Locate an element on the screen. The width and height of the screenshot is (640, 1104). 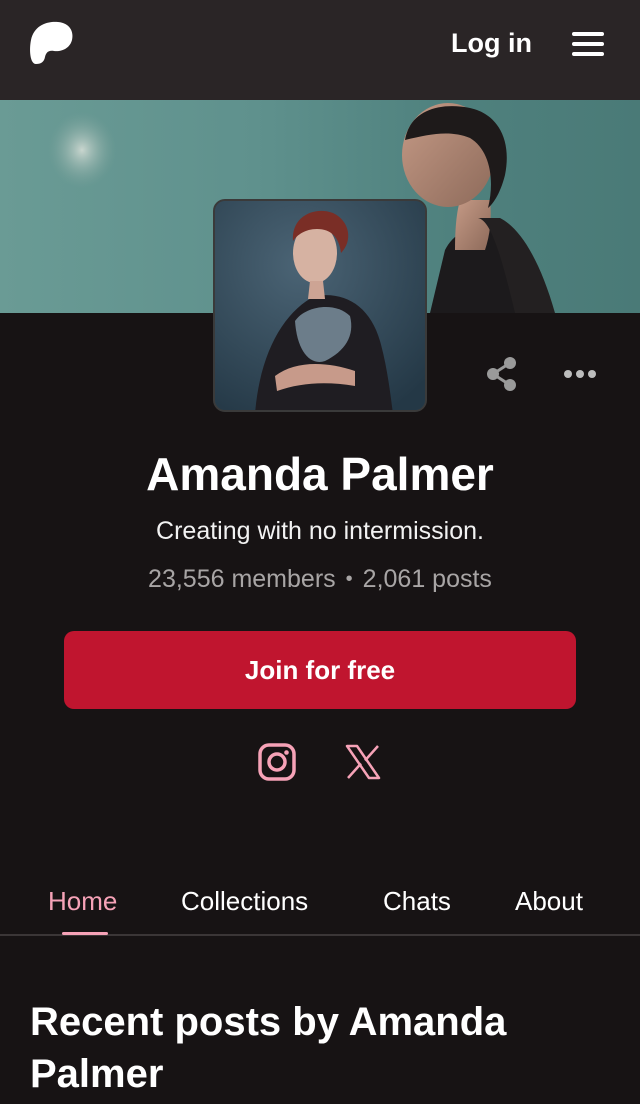
members-count: 23,556 members is located at coordinates (242, 579).